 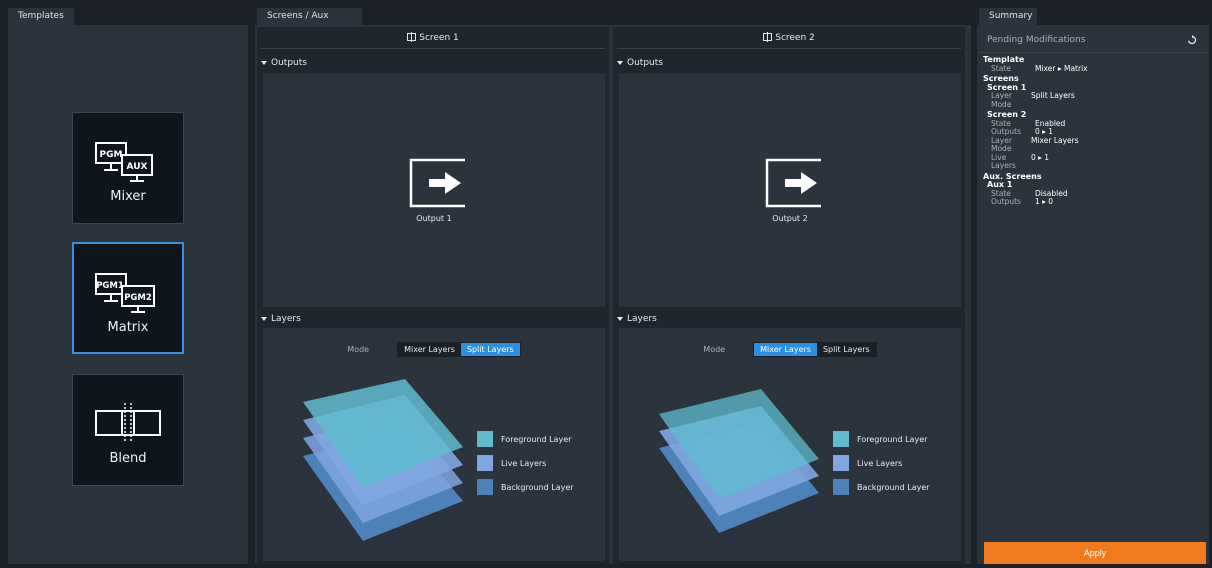 What do you see at coordinates (1061, 68) in the screenshot?
I see `summary-value: Mixer ▸ Matrix` at bounding box center [1061, 68].